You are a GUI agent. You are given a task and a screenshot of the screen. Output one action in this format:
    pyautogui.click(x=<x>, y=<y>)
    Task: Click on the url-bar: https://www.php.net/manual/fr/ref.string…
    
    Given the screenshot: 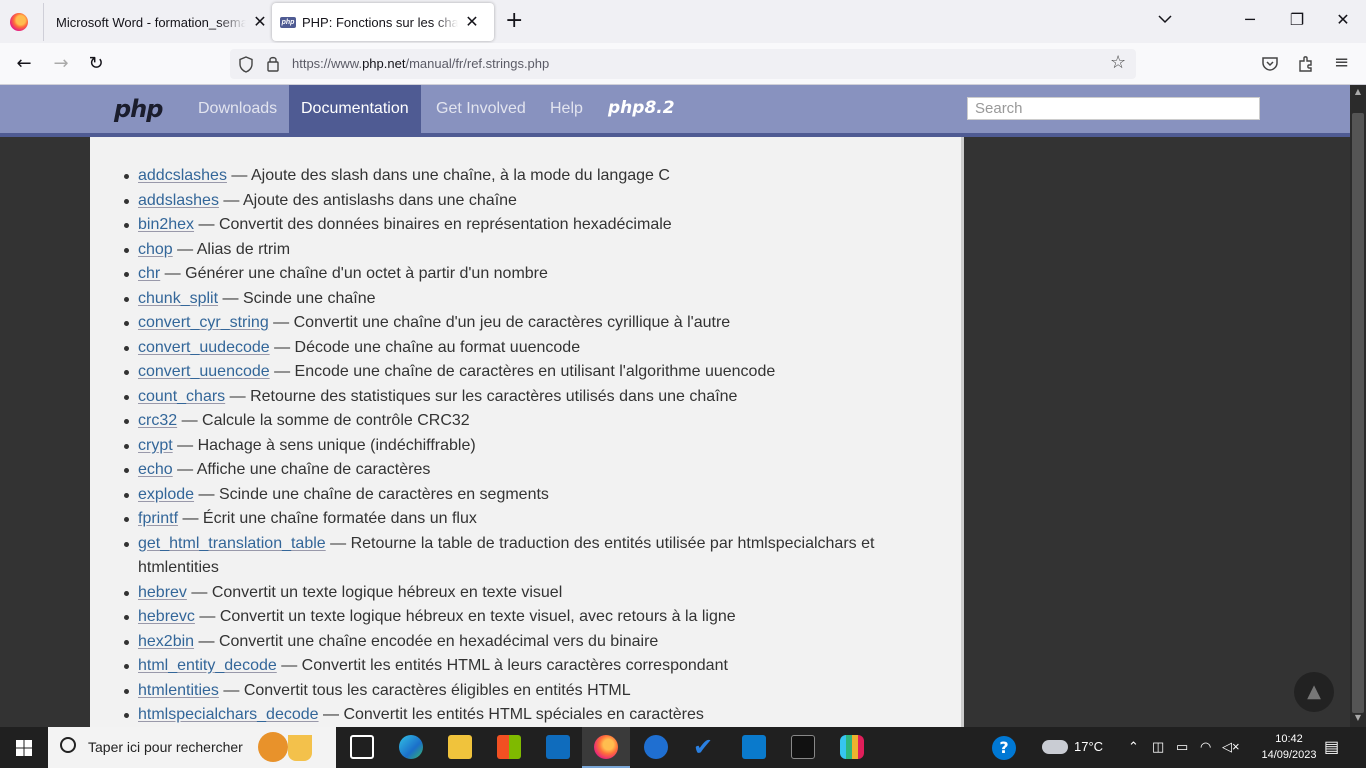 What is the action you would take?
    pyautogui.click(x=683, y=64)
    